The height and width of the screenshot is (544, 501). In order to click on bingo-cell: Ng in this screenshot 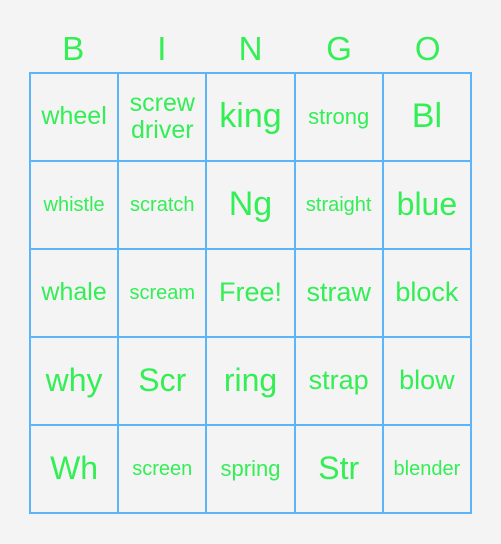, I will do `click(250, 205)`.